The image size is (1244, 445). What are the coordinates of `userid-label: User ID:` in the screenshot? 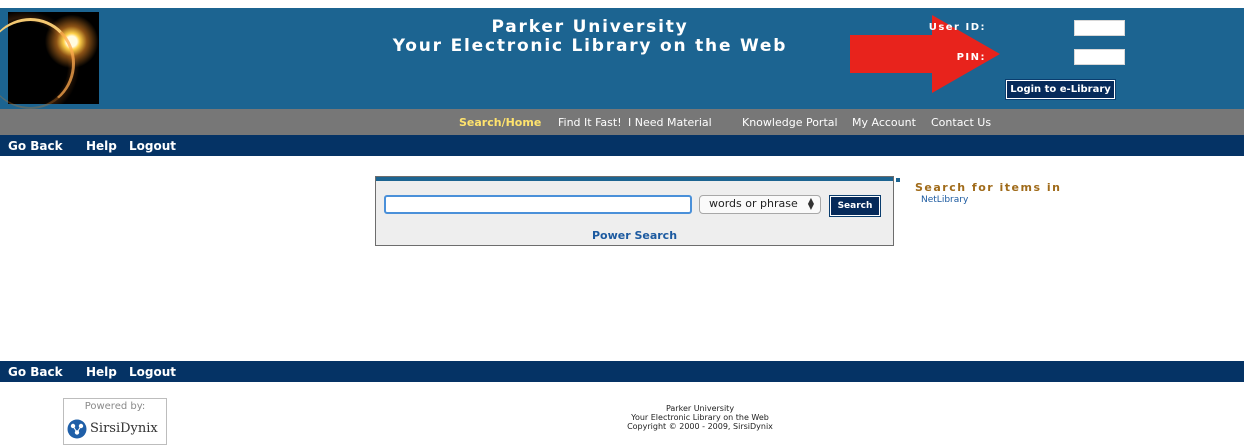 It's located at (957, 27).